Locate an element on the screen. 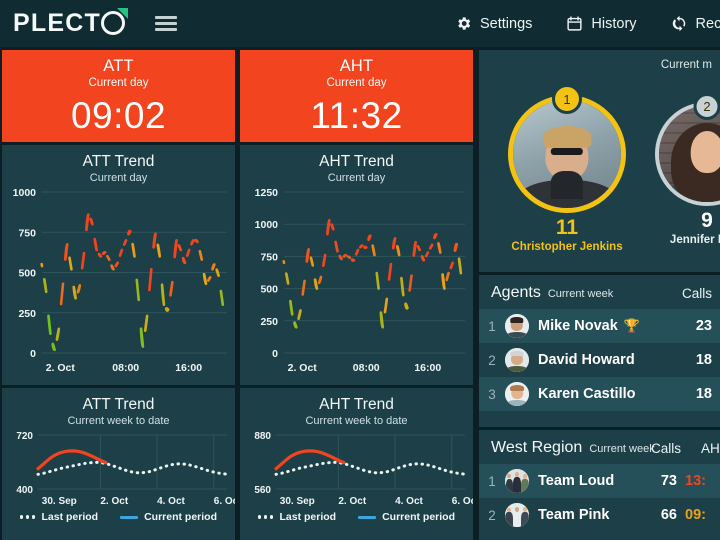 The width and height of the screenshot is (720, 540). chart-plot: 400 720 30. Sep 2. Oct 4. Oct 6. Oct is located at coordinates (118, 468).